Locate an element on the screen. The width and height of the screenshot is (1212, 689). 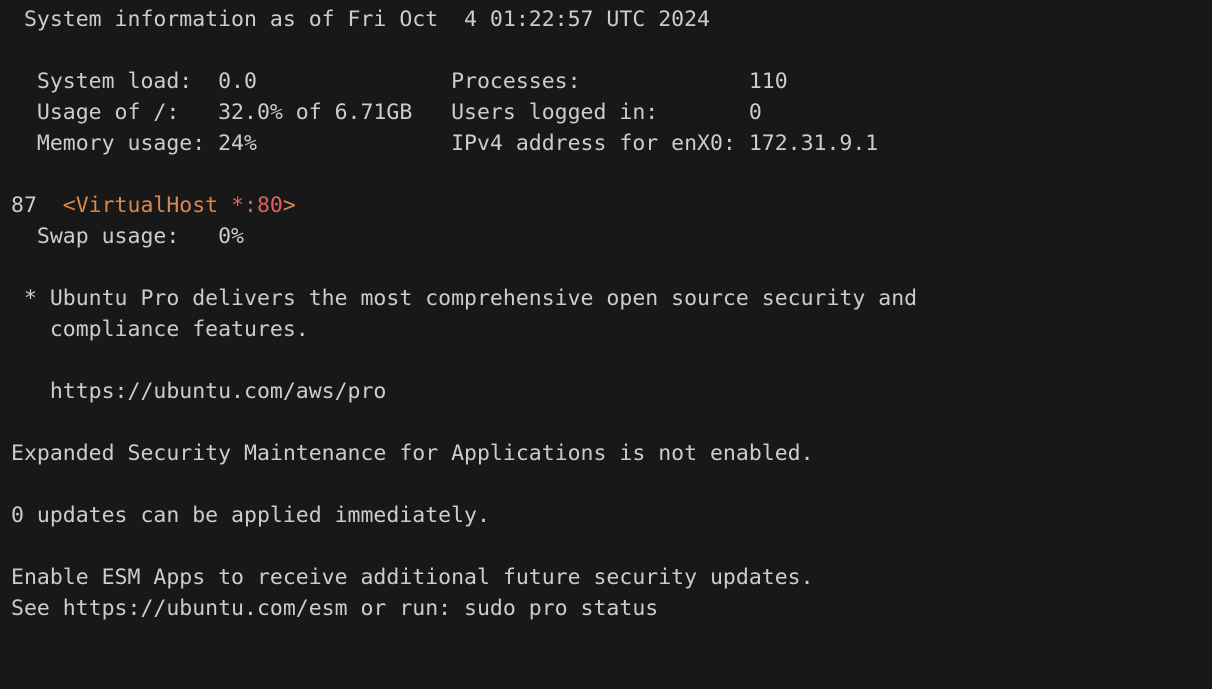
stray-number-line: 87 is located at coordinates (24, 205).